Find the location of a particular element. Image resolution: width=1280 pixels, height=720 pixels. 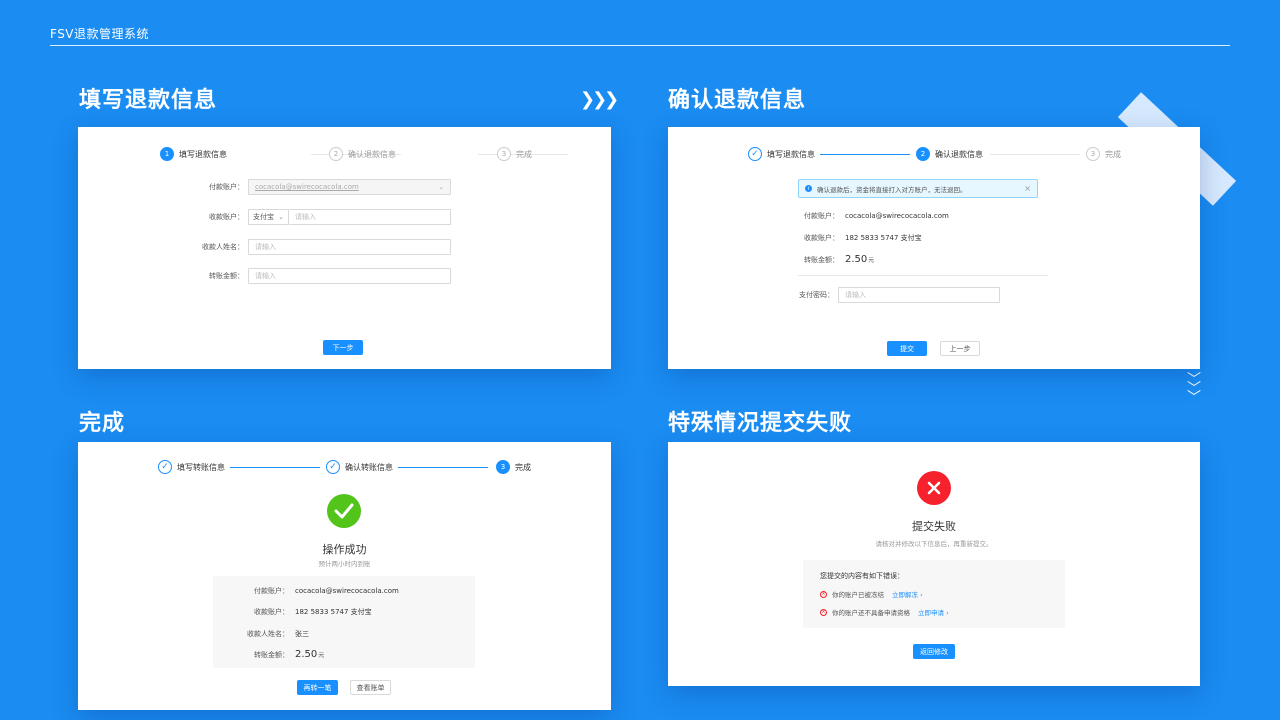

alert-text: 确认退款后，资金将直接打入对方账户，无法退回。 is located at coordinates (892, 189).